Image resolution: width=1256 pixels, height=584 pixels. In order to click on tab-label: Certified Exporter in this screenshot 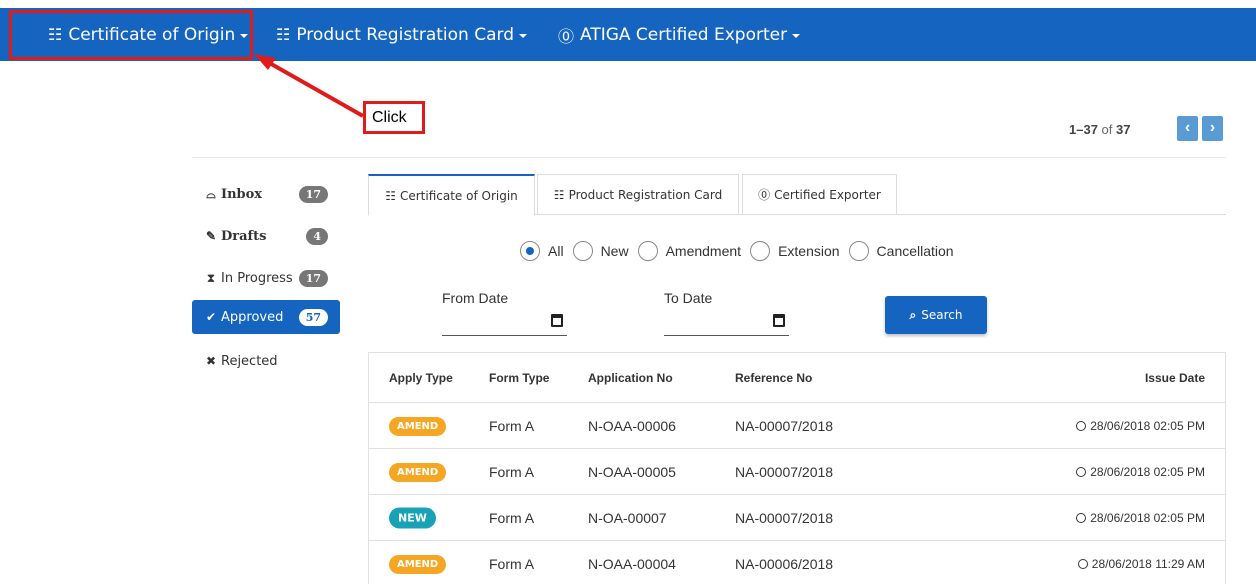, I will do `click(827, 194)`.